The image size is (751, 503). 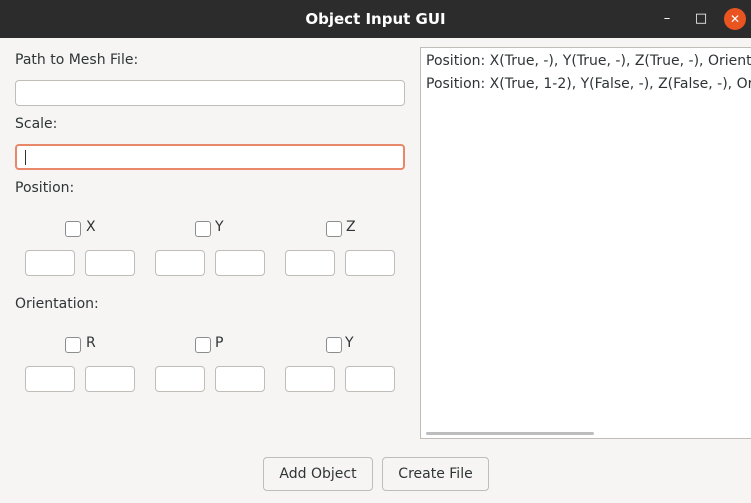 I want to click on add-object-button: Add Object, so click(x=318, y=474).